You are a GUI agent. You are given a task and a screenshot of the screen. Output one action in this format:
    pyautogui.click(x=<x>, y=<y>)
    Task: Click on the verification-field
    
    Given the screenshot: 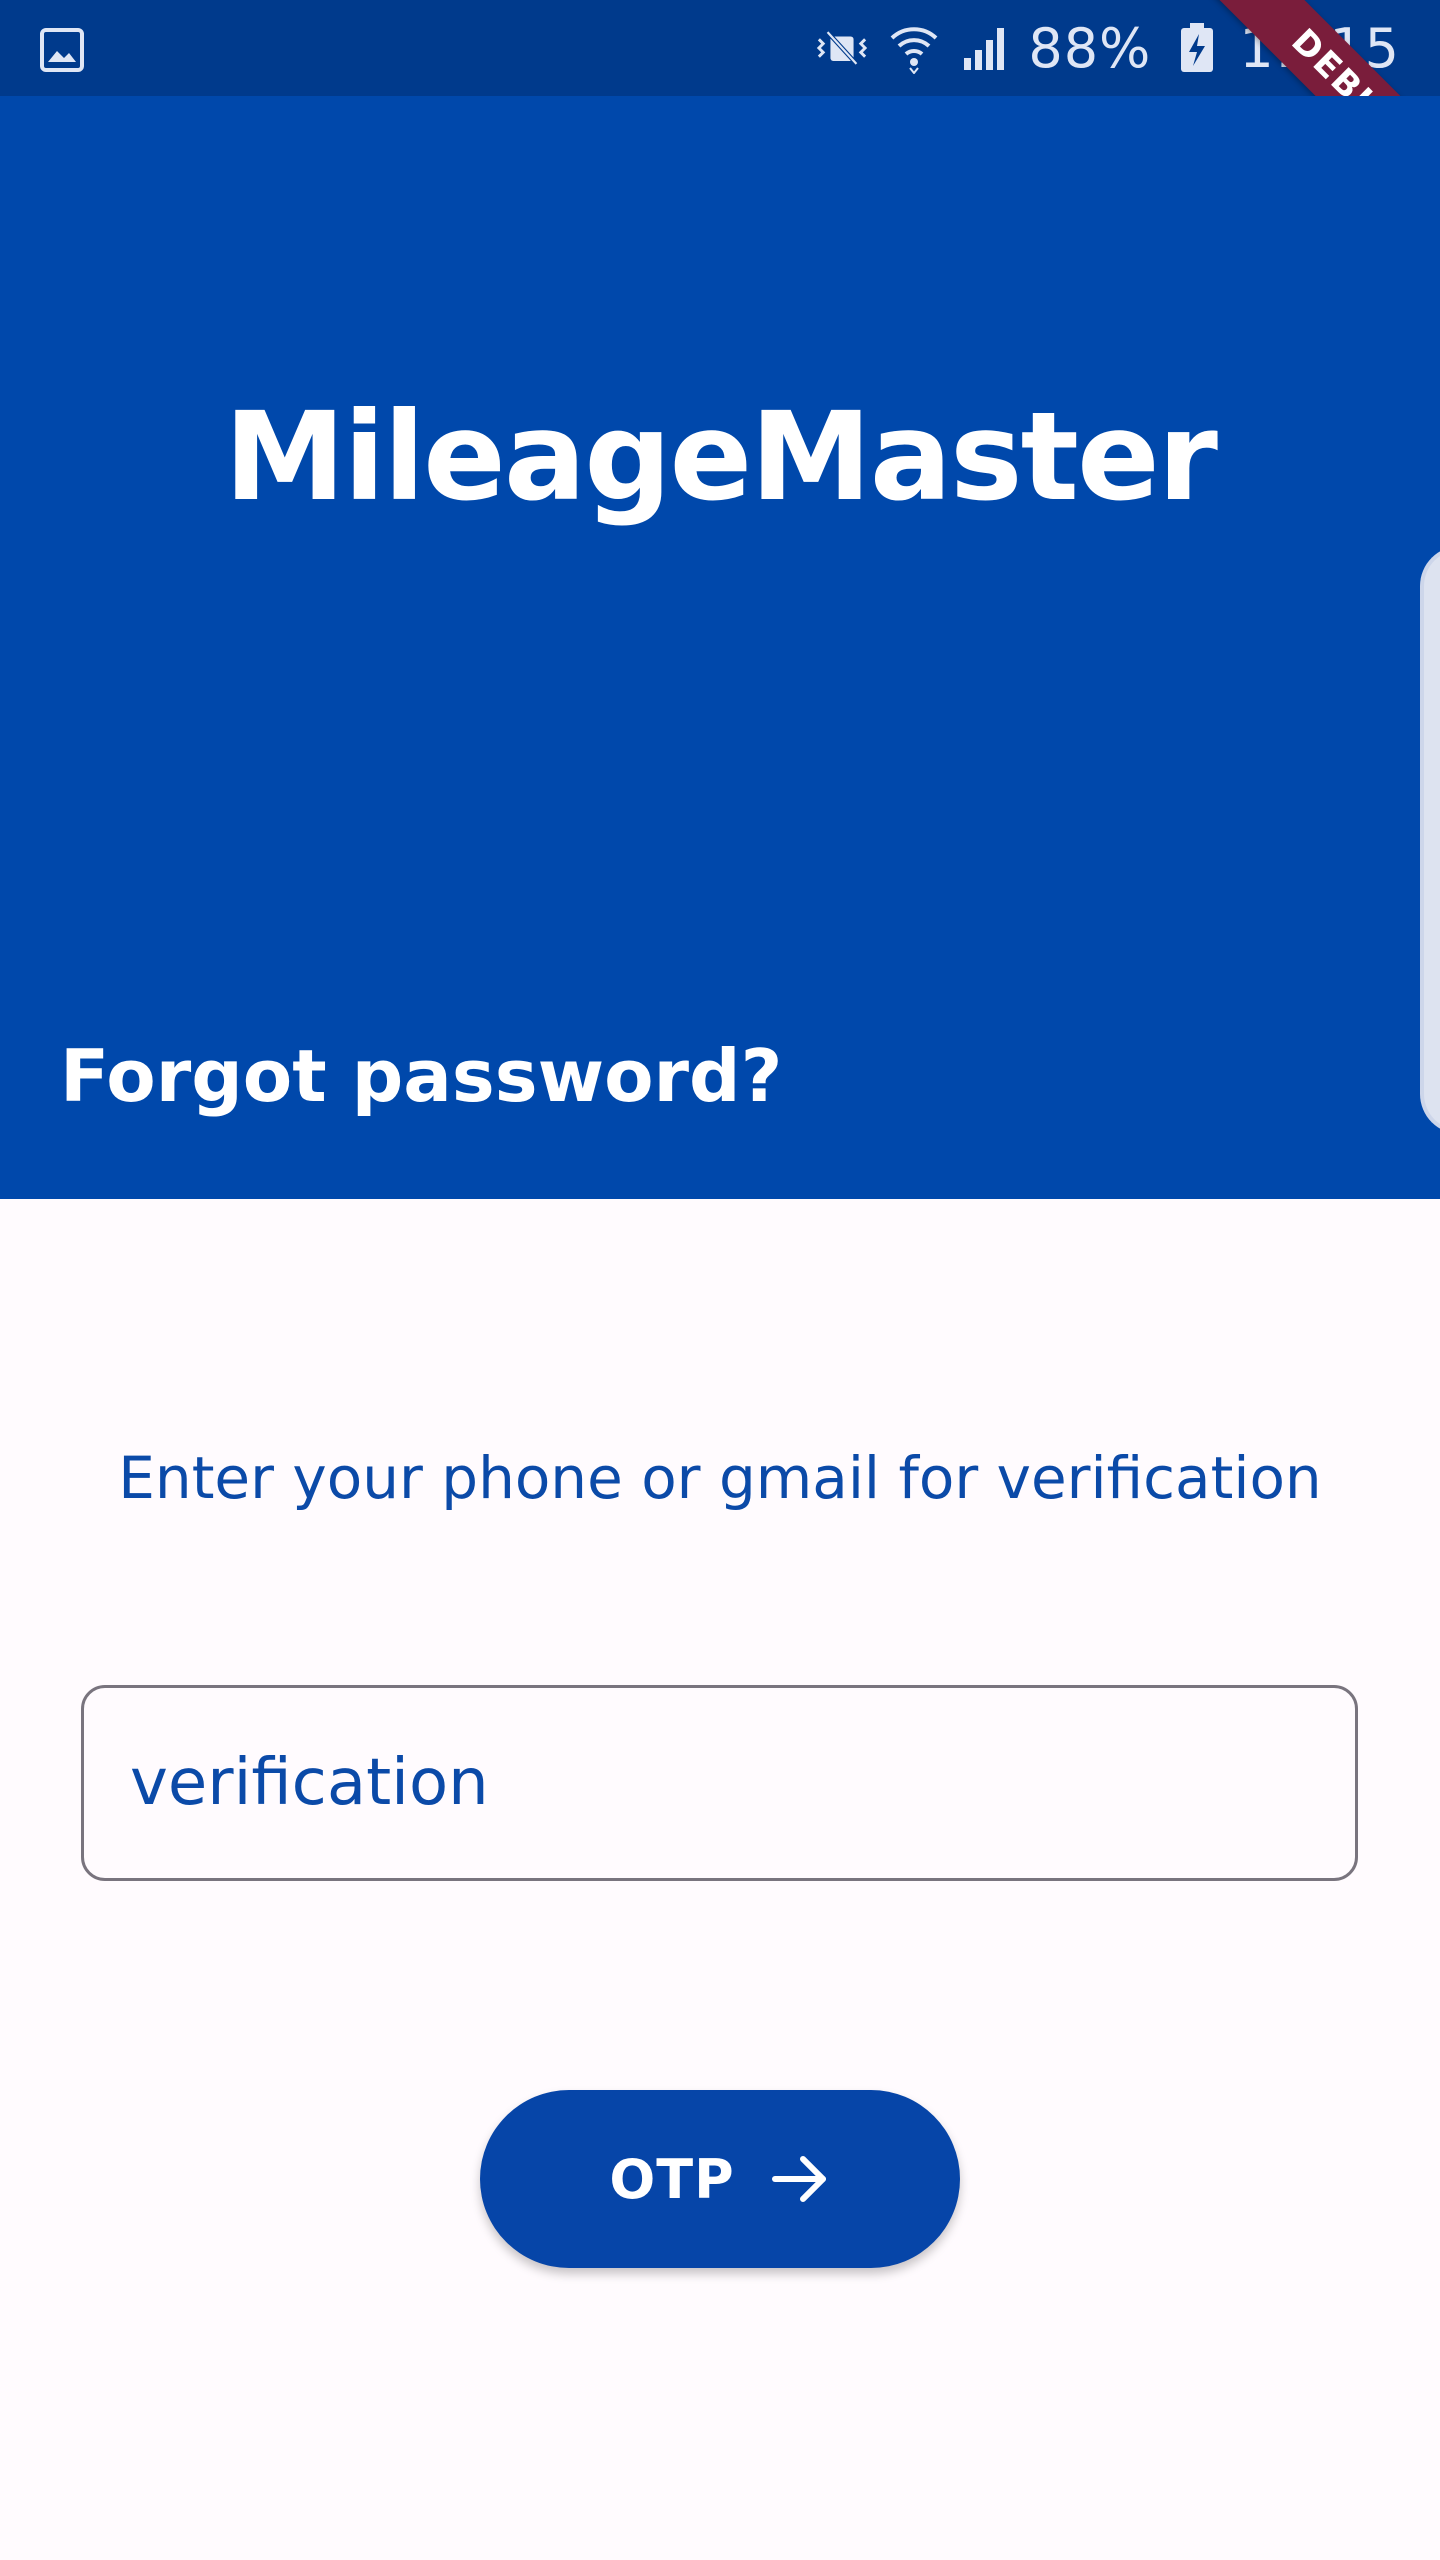 What is the action you would take?
    pyautogui.click(x=719, y=1783)
    